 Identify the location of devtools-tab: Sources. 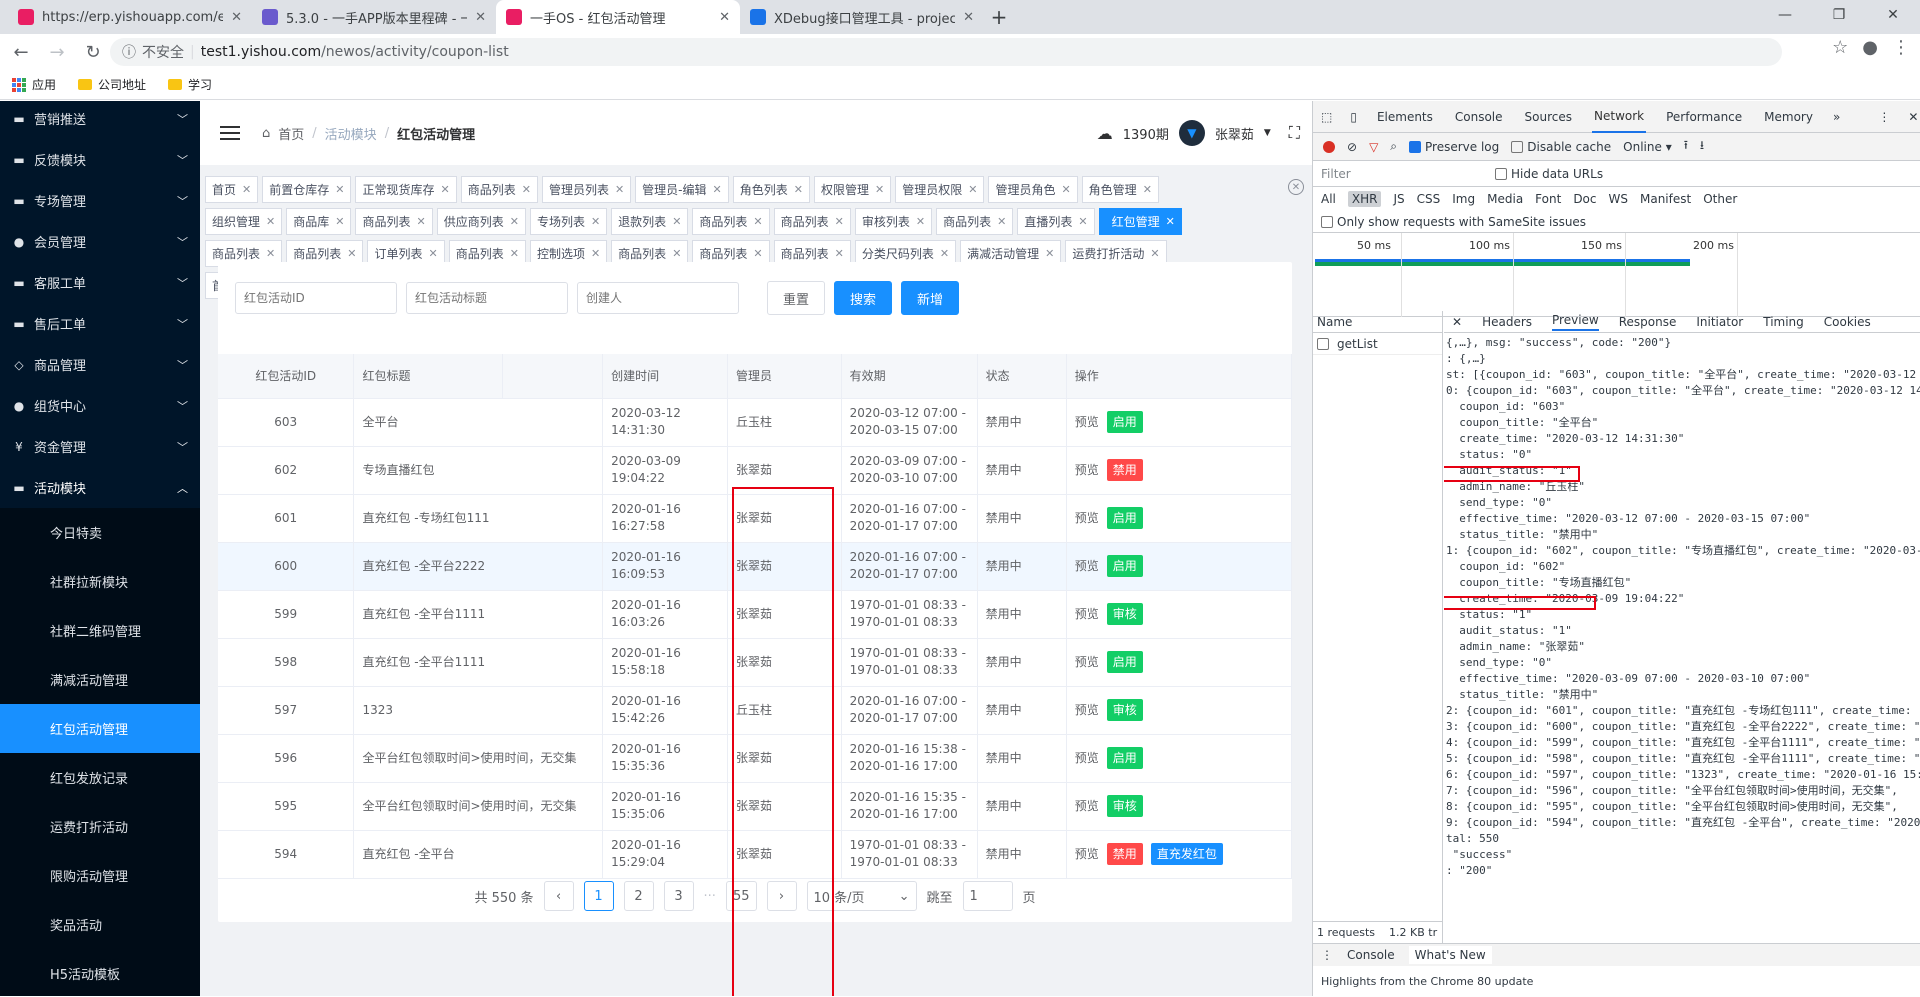
(1548, 117).